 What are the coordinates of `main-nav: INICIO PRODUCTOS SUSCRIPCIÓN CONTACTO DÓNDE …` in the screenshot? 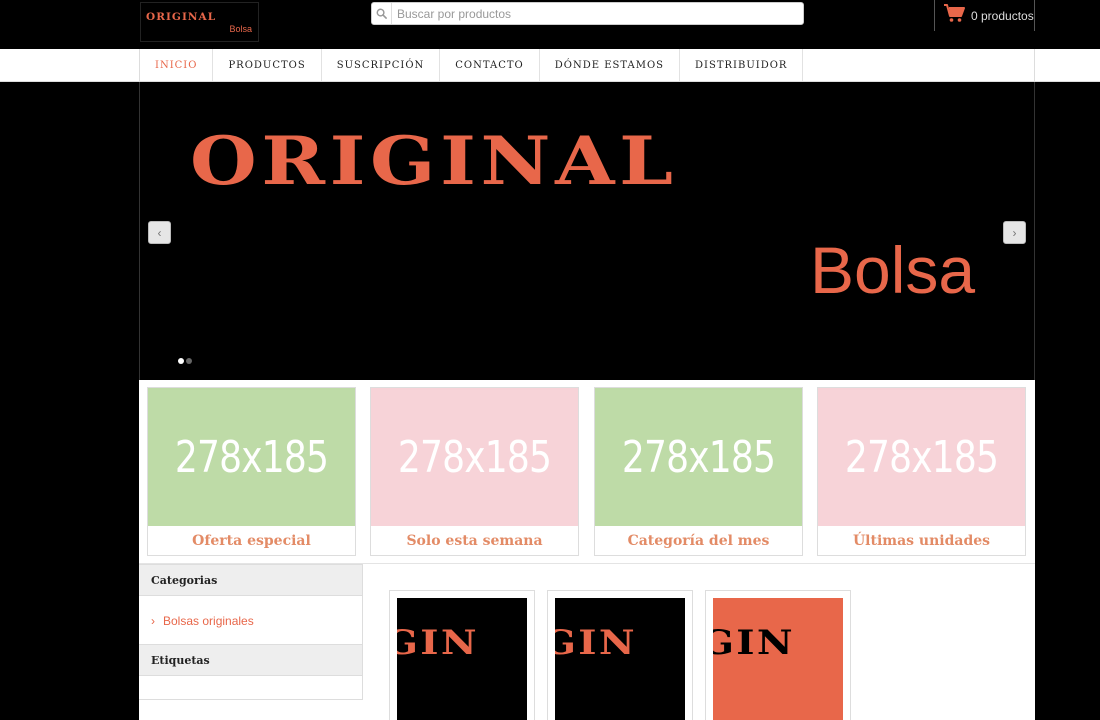 It's located at (550, 65).